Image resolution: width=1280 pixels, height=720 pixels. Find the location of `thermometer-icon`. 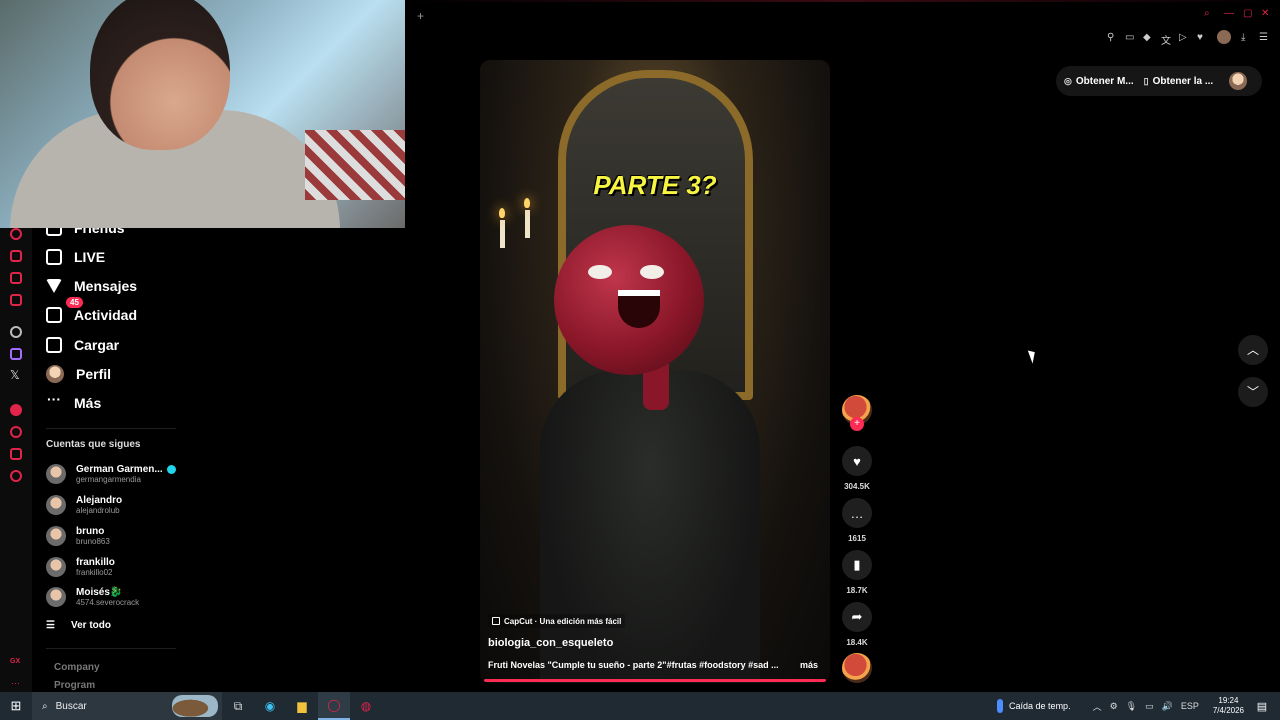

thermometer-icon is located at coordinates (1000, 706).